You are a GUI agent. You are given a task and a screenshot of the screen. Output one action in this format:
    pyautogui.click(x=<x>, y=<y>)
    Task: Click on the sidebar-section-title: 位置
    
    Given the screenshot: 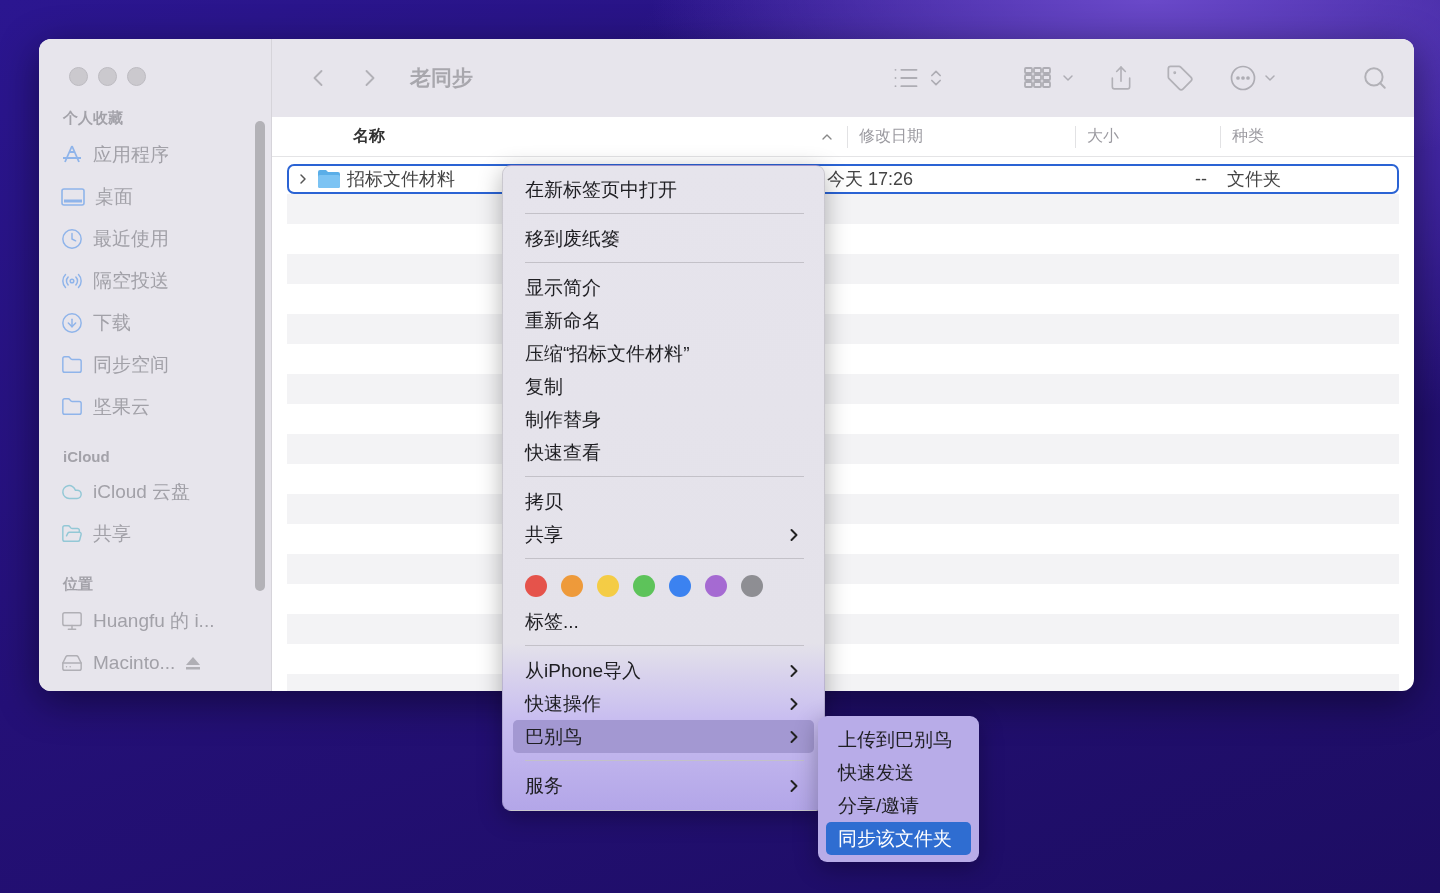 What is the action you would take?
    pyautogui.click(x=78, y=584)
    